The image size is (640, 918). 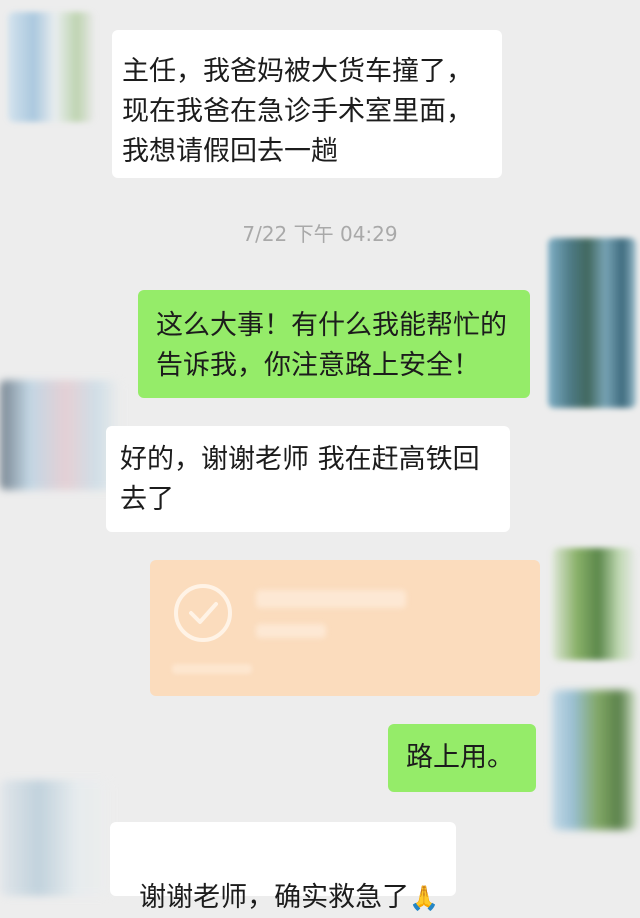 What do you see at coordinates (203, 613) in the screenshot?
I see `check-circle-icon` at bounding box center [203, 613].